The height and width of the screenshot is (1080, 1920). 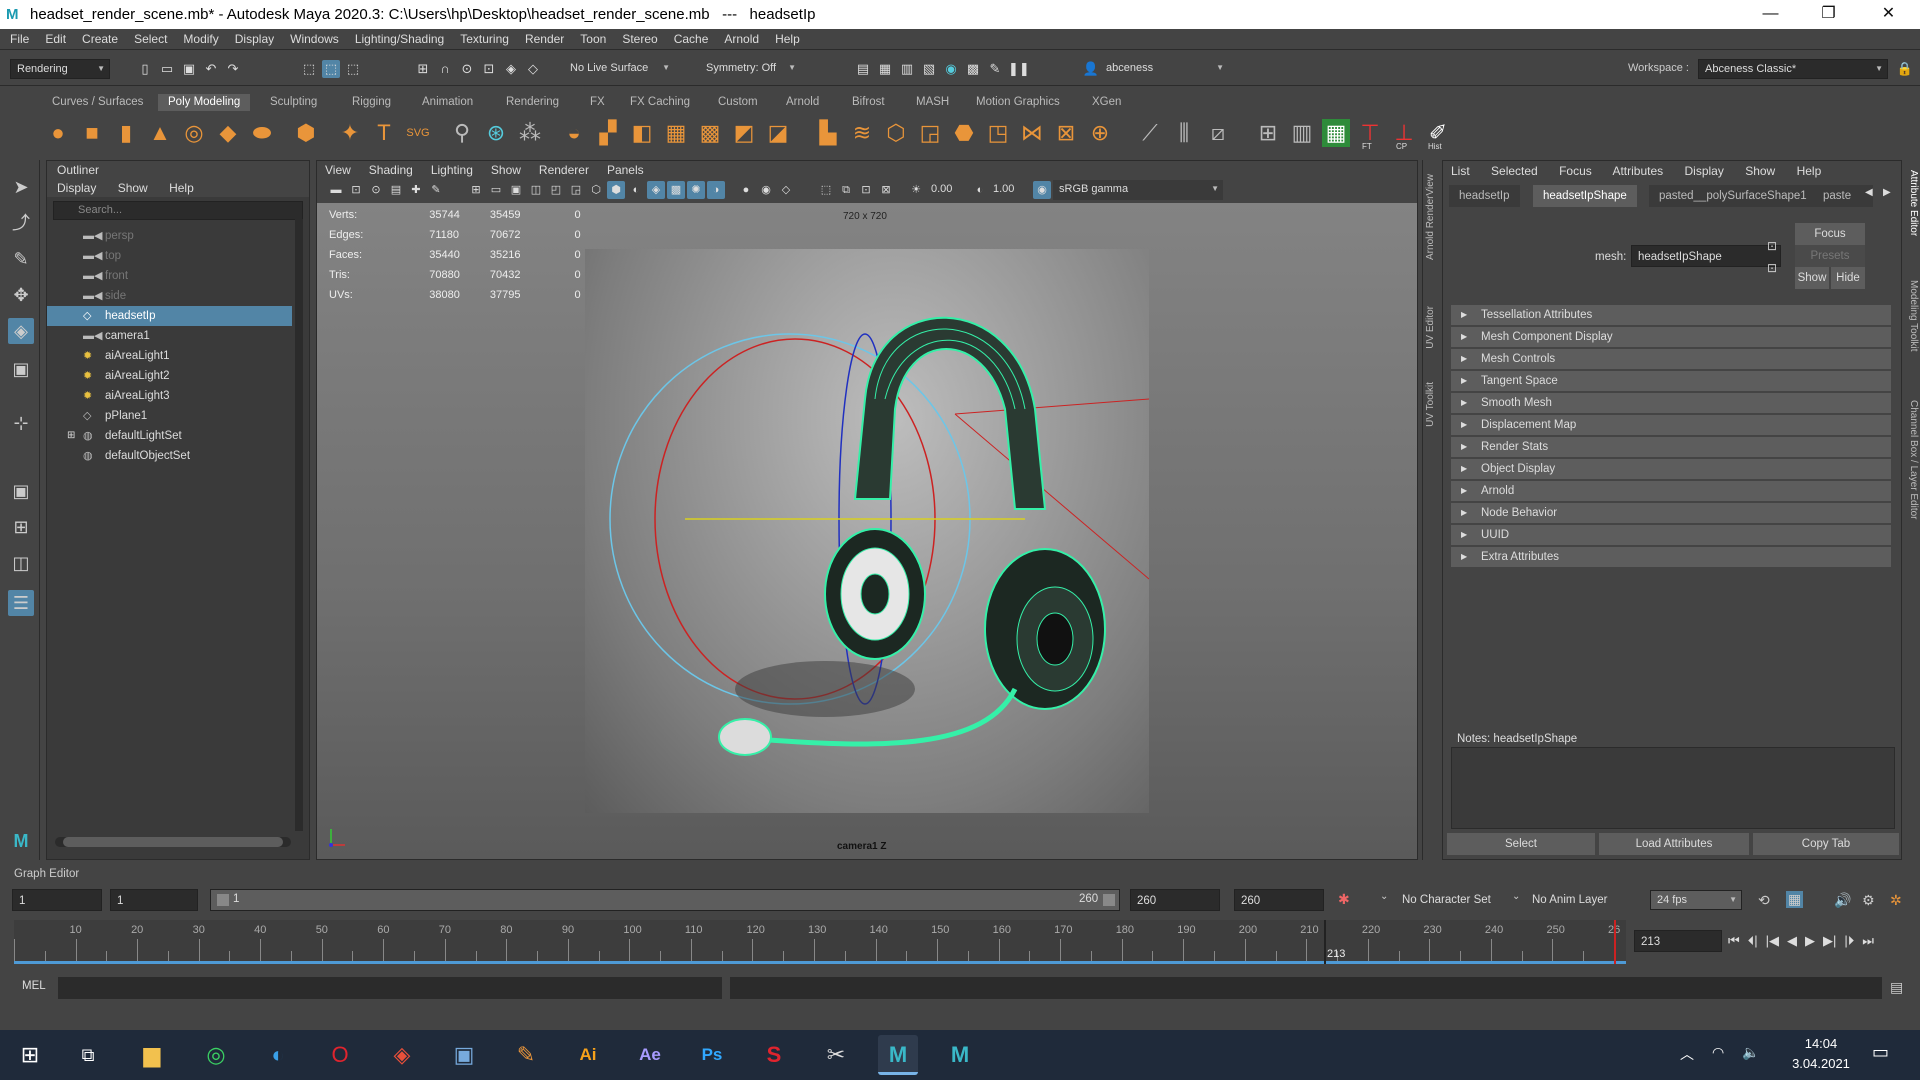 I want to click on shelf-tab-curves-surfaces: Curves / Surfaces, so click(x=97, y=102).